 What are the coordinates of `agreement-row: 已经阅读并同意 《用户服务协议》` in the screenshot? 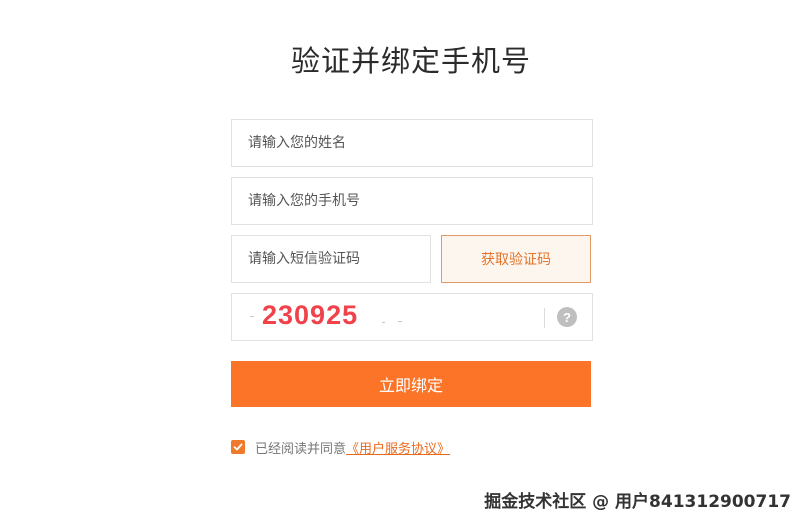 It's located at (340, 447).